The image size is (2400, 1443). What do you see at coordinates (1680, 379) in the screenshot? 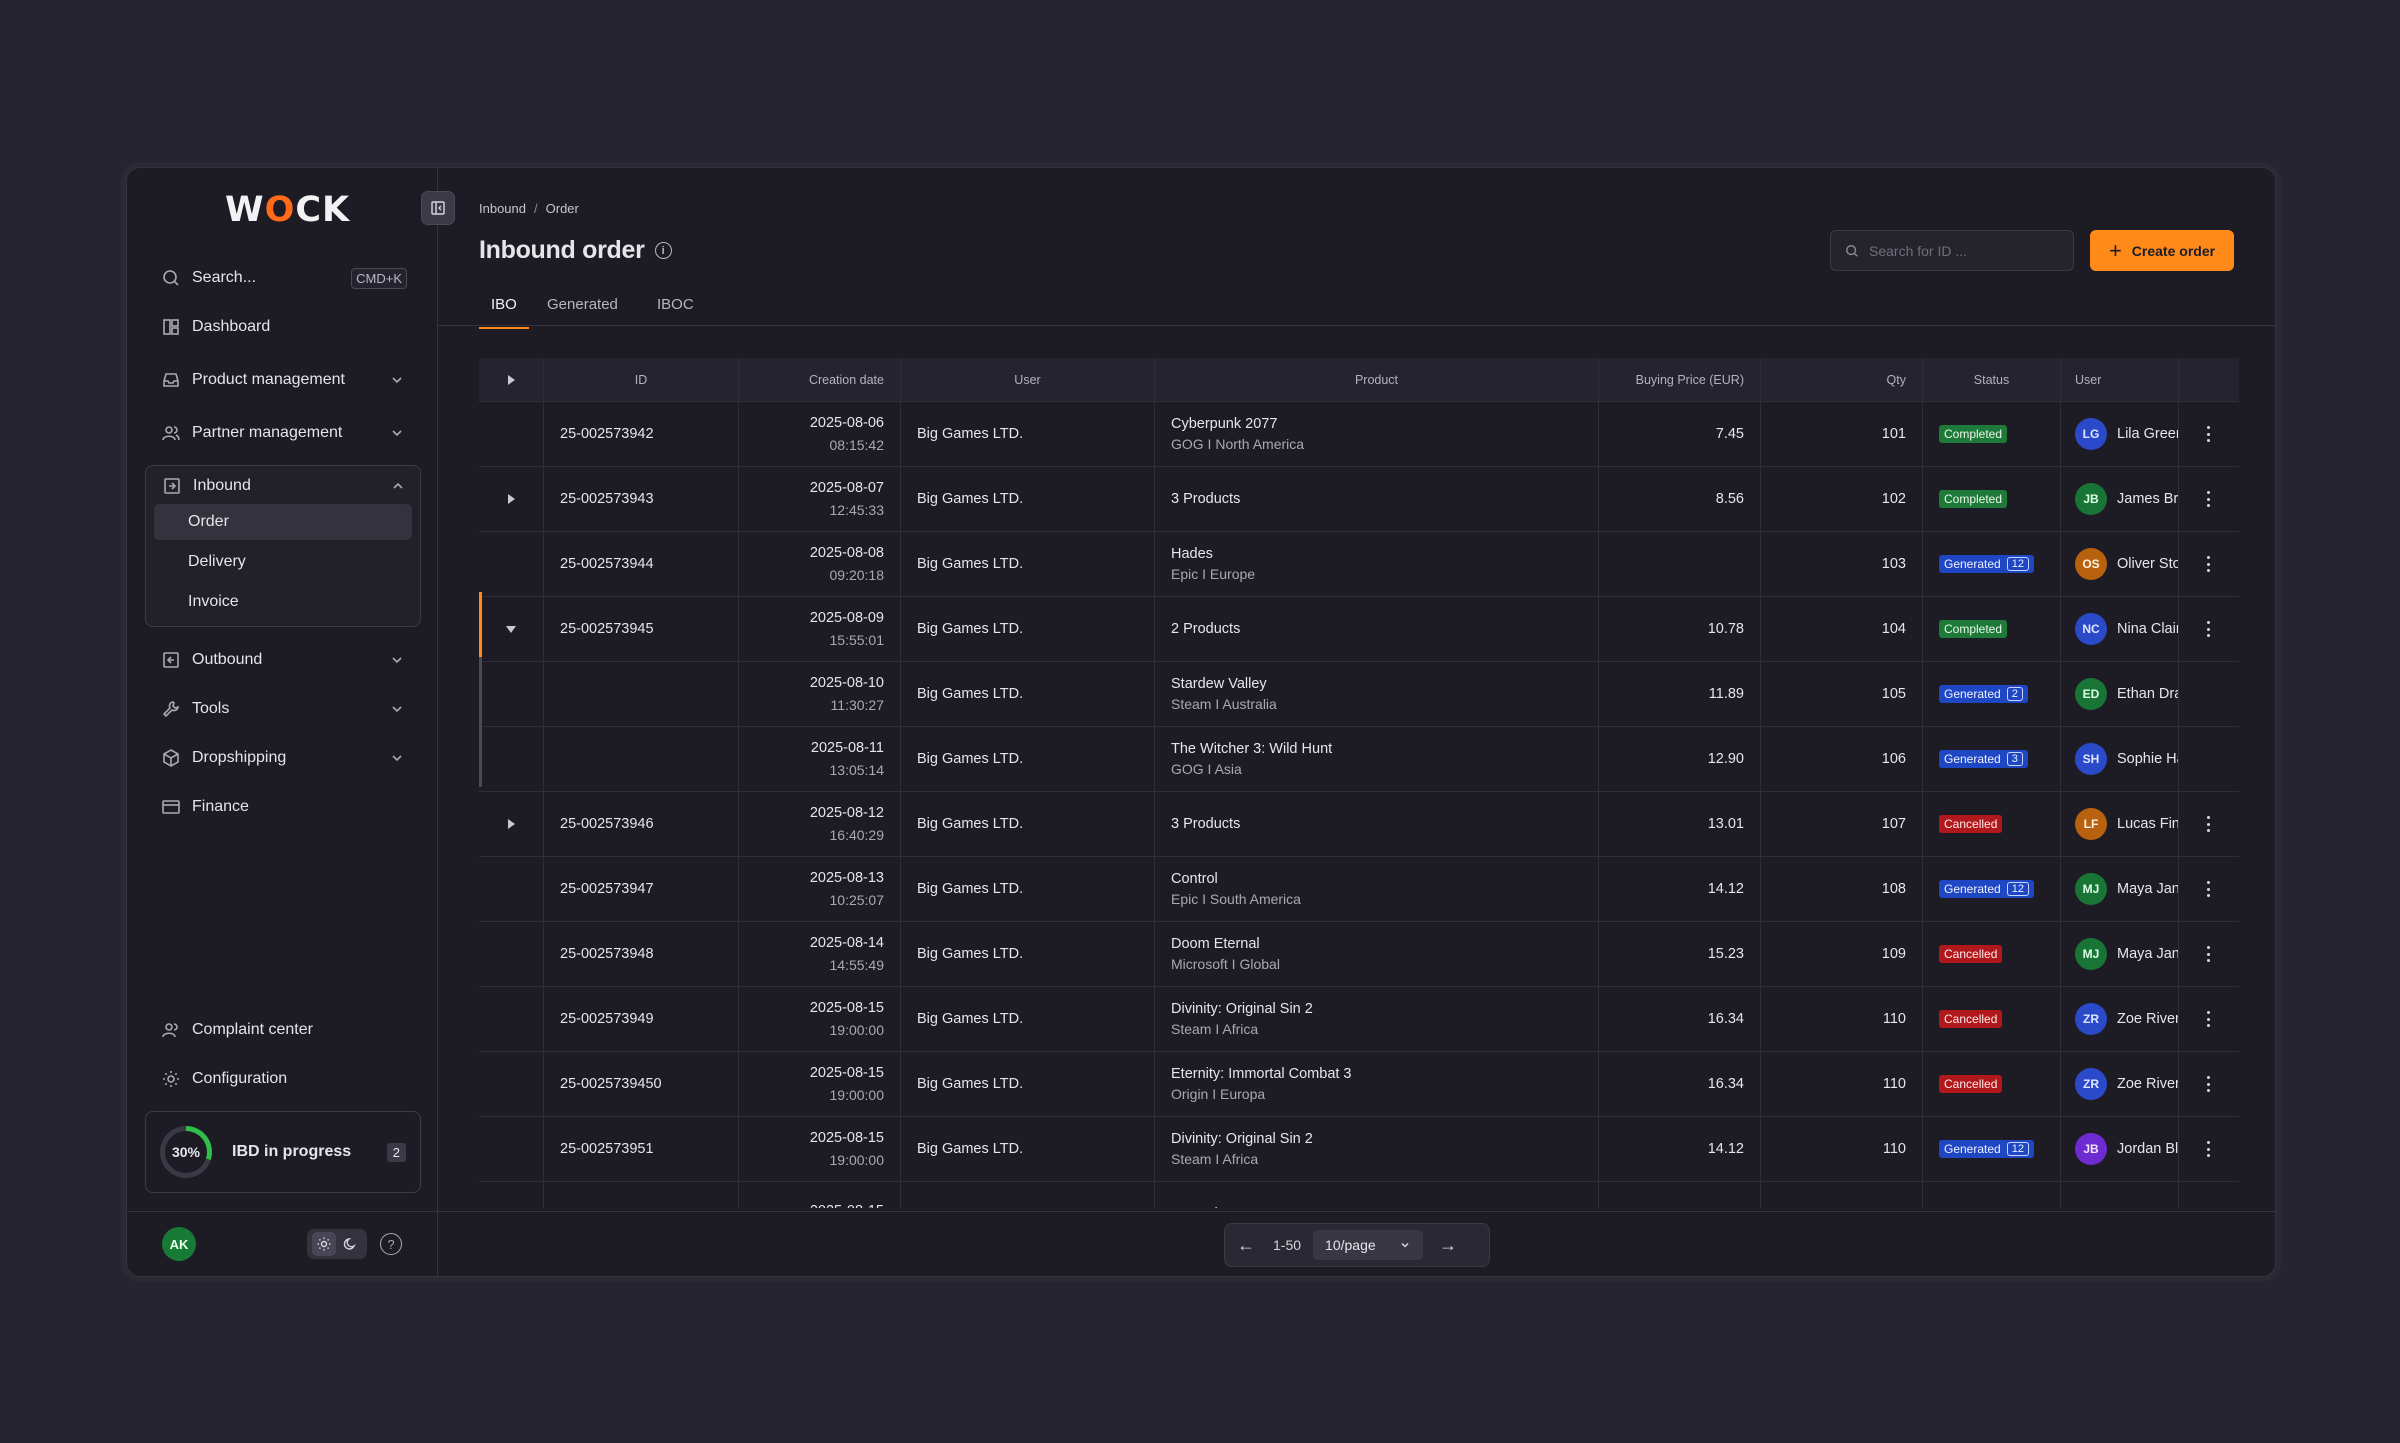
I see `column-header-buying-price: Buying Price (EUR)` at bounding box center [1680, 379].